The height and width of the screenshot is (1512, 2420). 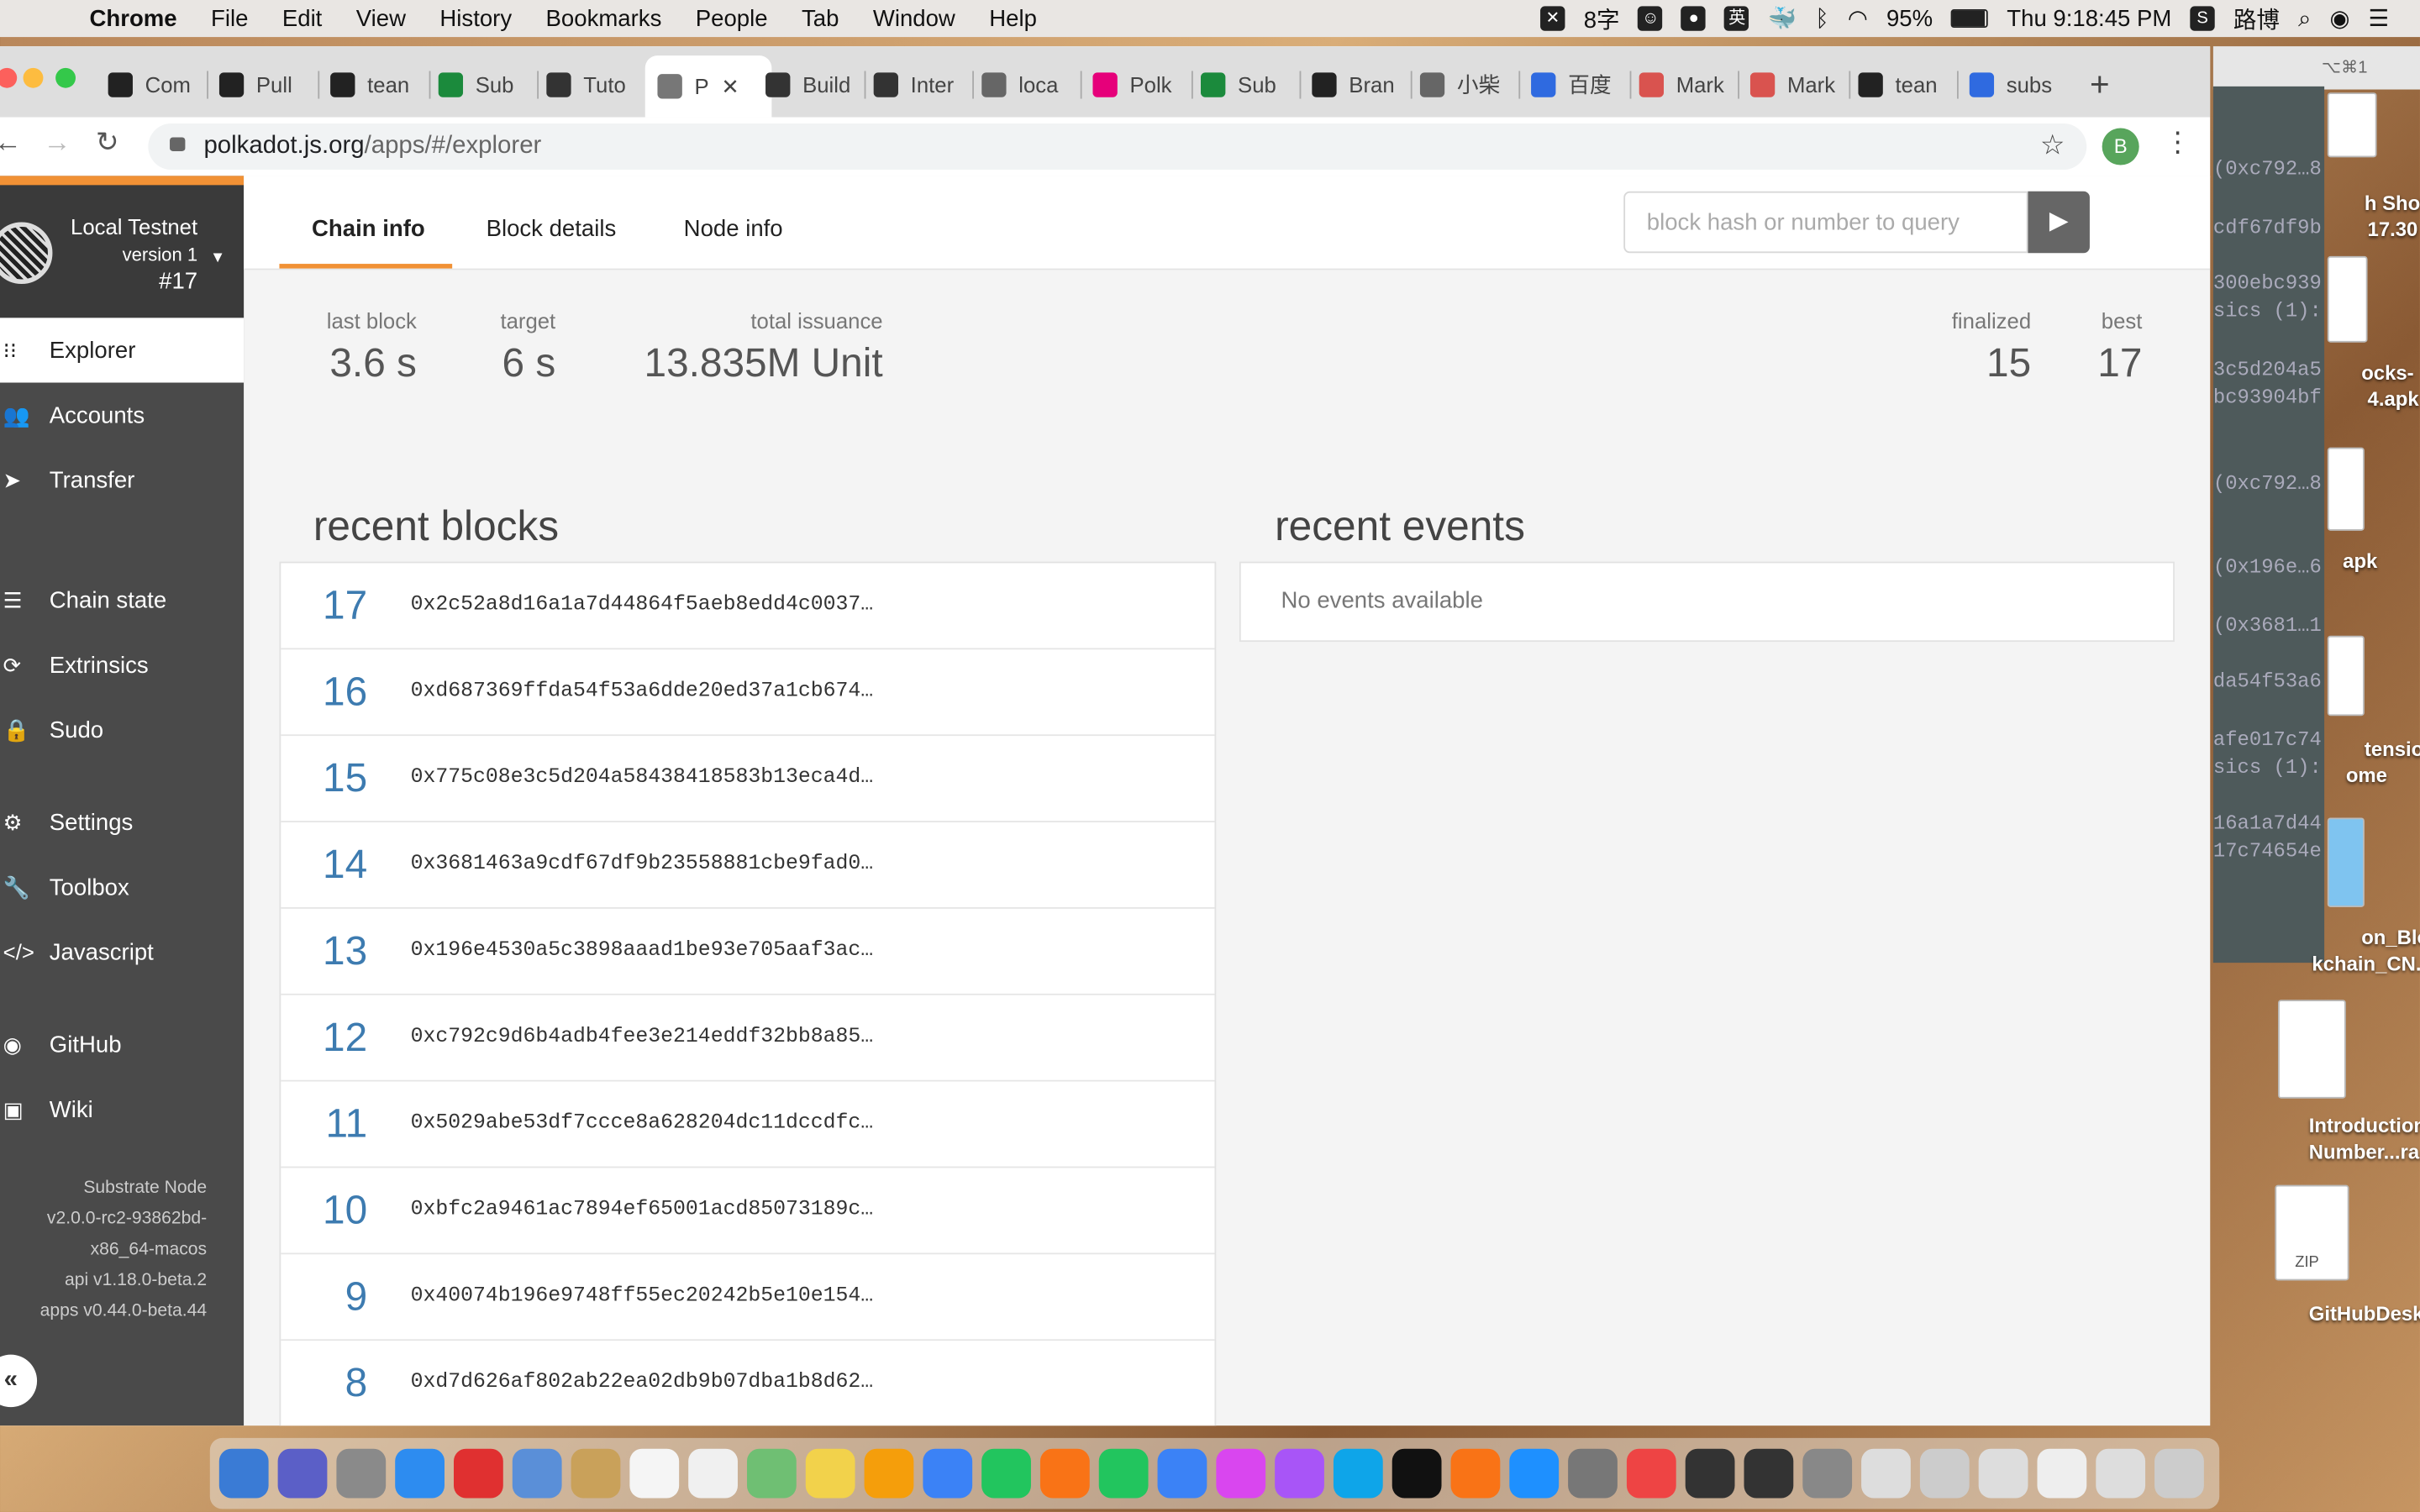 What do you see at coordinates (2089, 18) in the screenshot?
I see `clock: Thu 9:18:45 PM` at bounding box center [2089, 18].